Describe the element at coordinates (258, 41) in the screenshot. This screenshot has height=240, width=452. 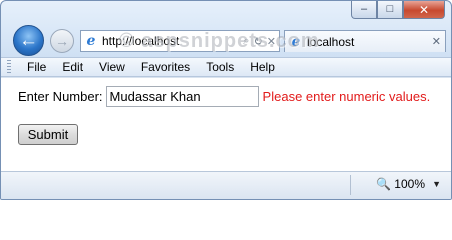
I see `refresh-icon: ↻` at that location.